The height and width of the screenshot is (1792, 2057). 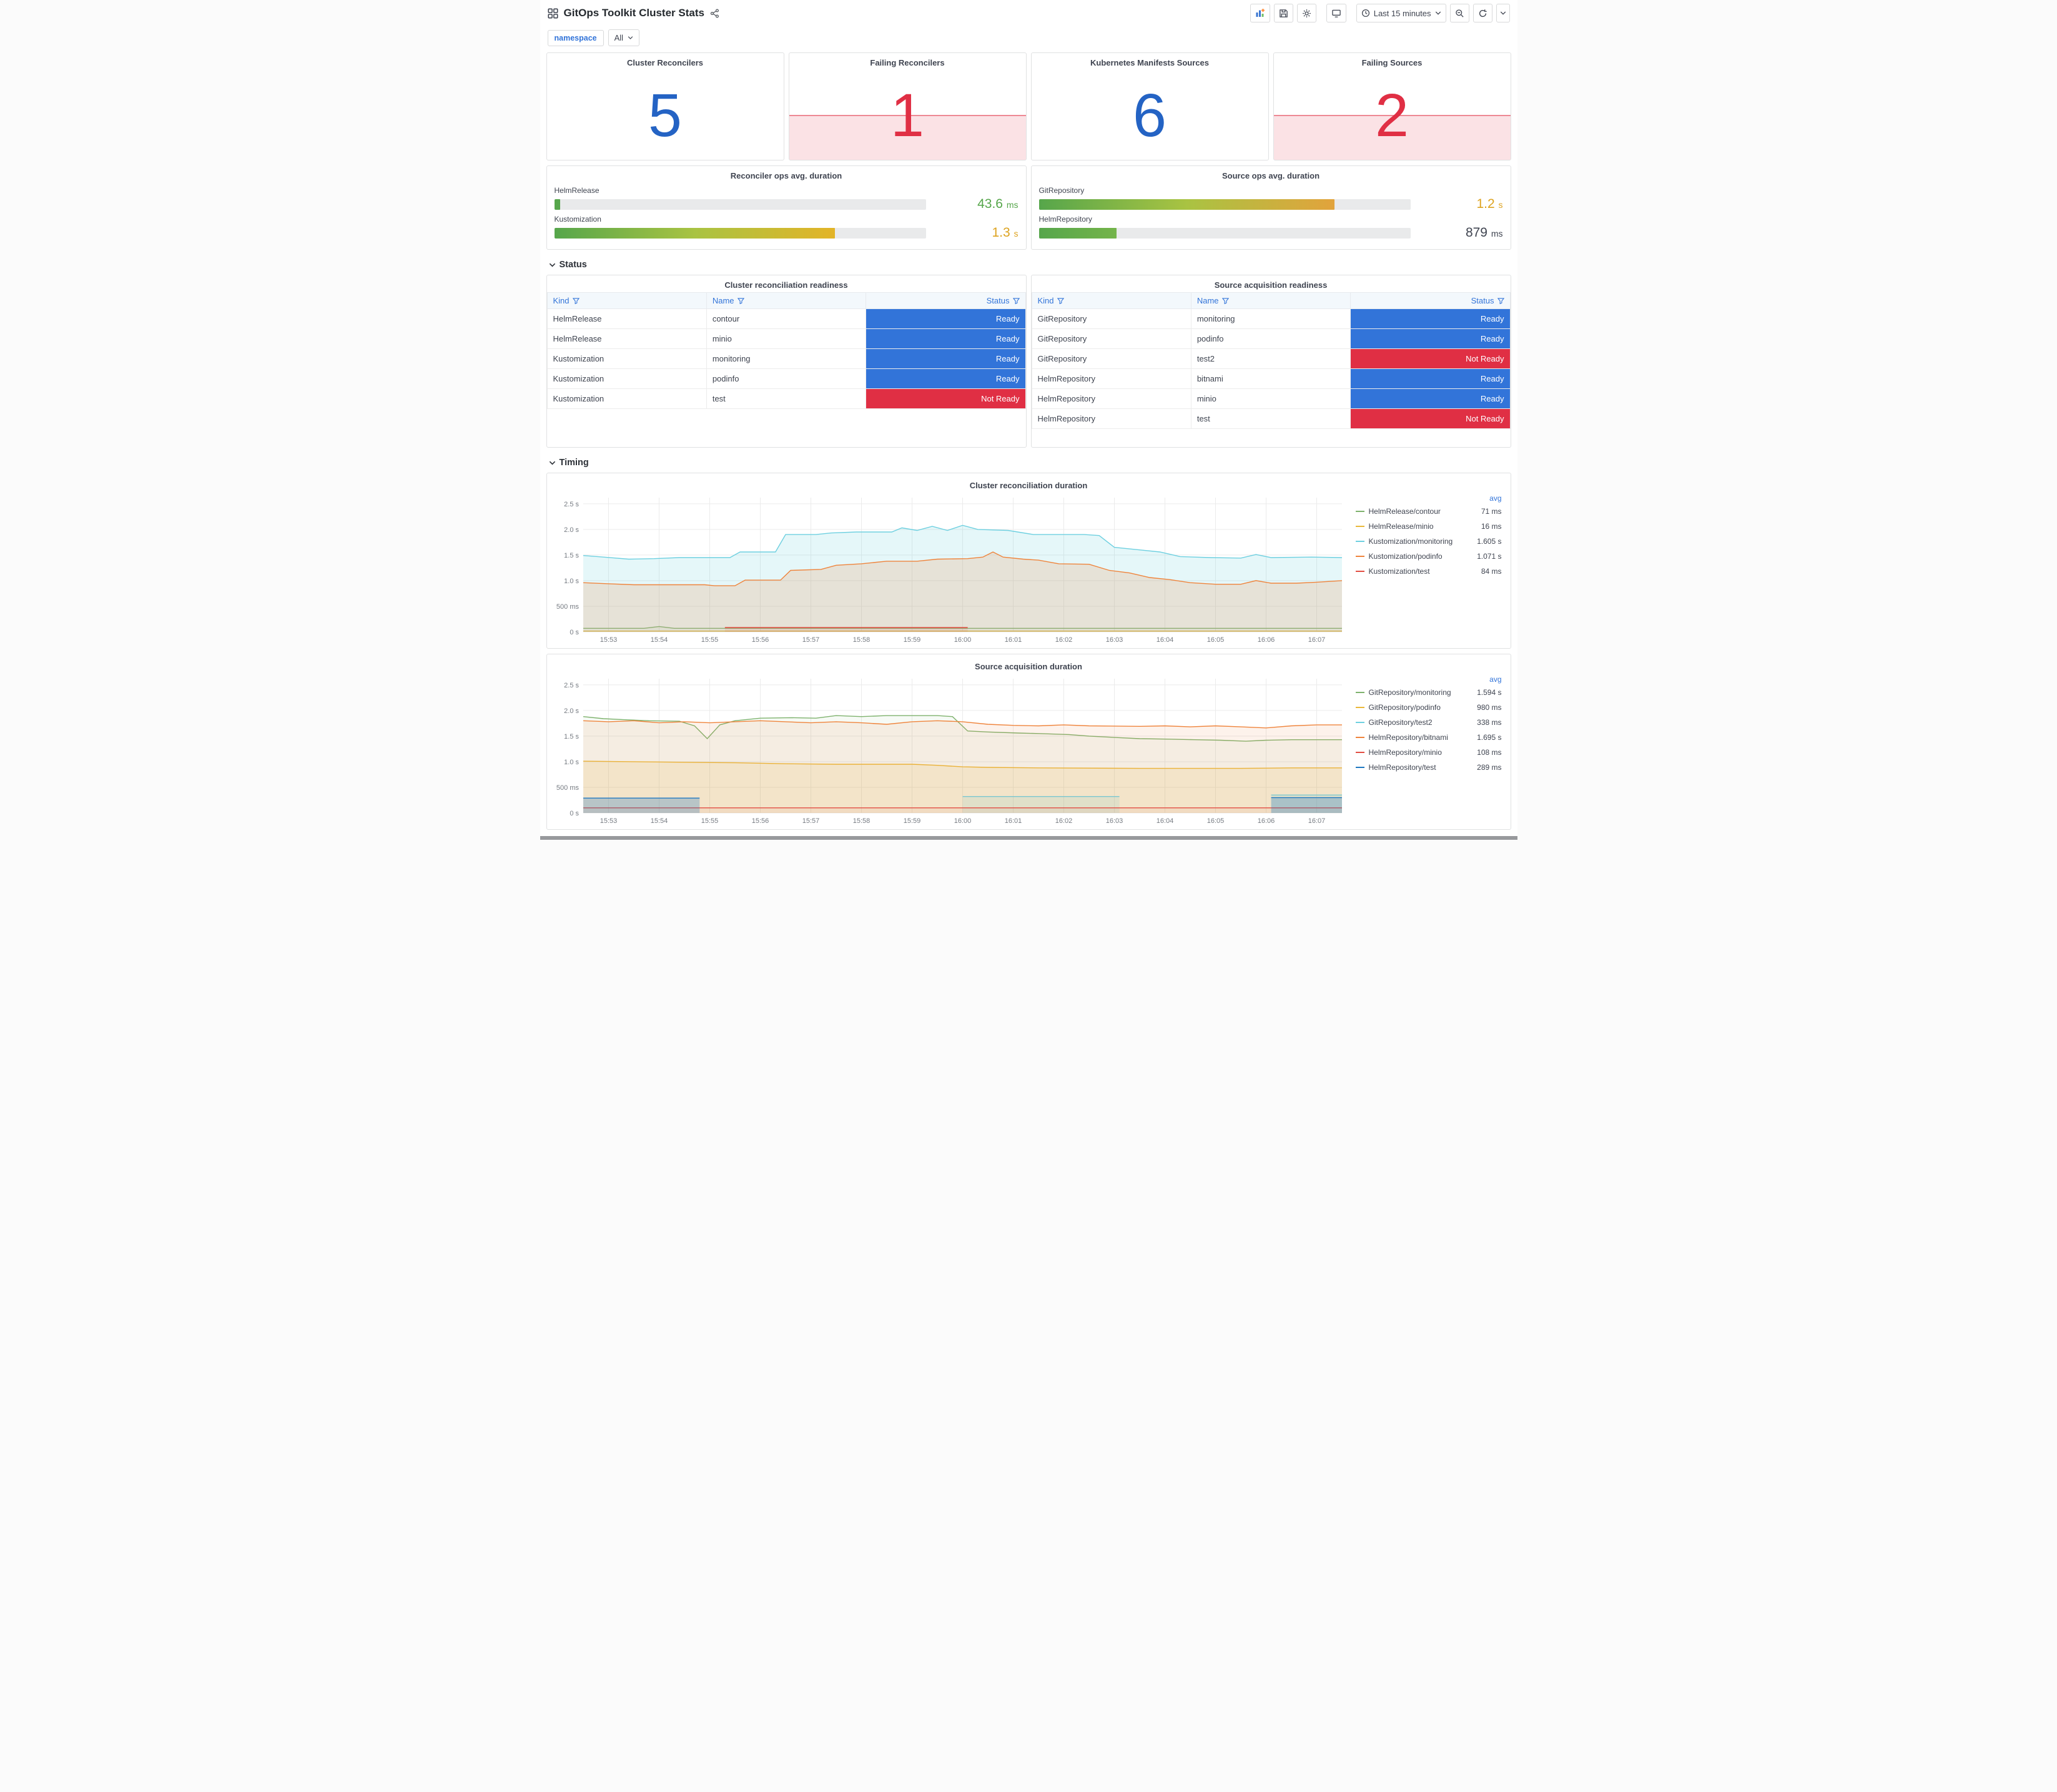 I want to click on section-timing: Timing, so click(x=1029, y=463).